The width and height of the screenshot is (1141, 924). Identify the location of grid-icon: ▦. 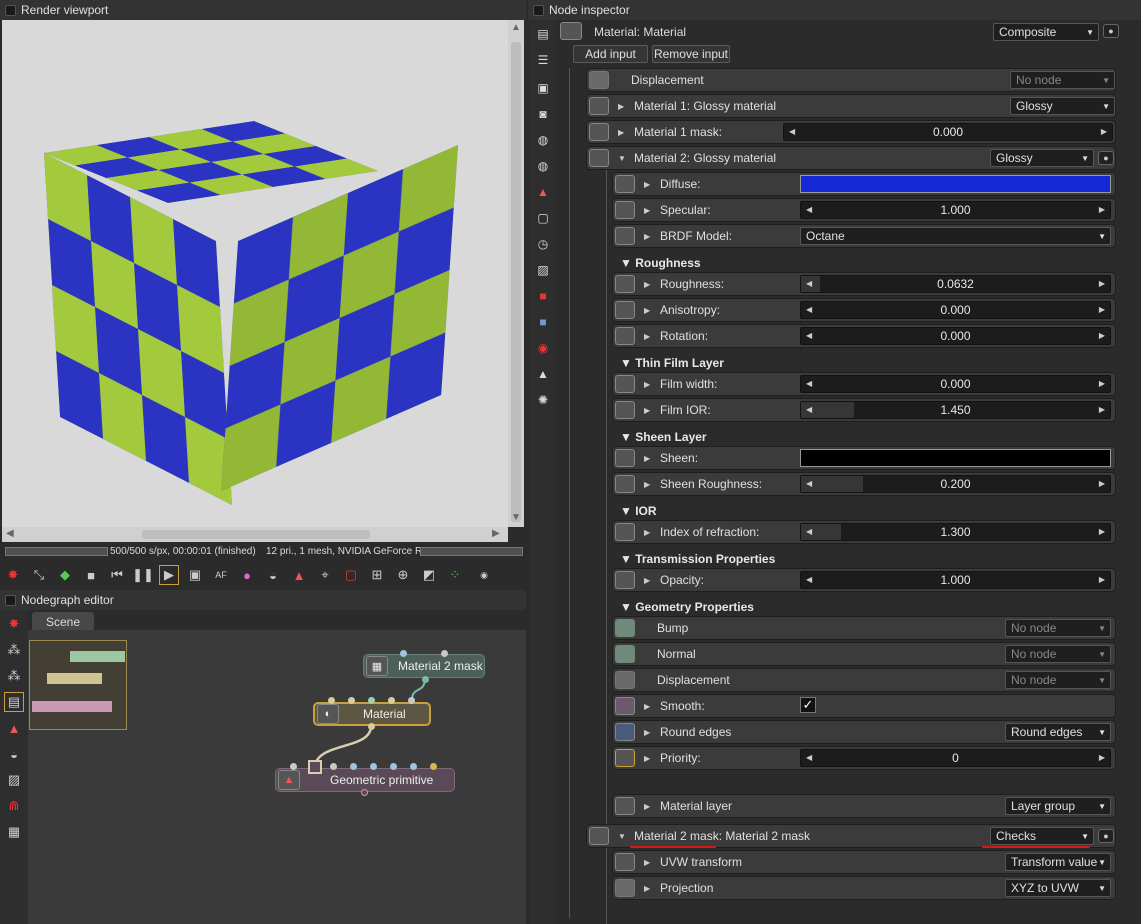
(14, 832).